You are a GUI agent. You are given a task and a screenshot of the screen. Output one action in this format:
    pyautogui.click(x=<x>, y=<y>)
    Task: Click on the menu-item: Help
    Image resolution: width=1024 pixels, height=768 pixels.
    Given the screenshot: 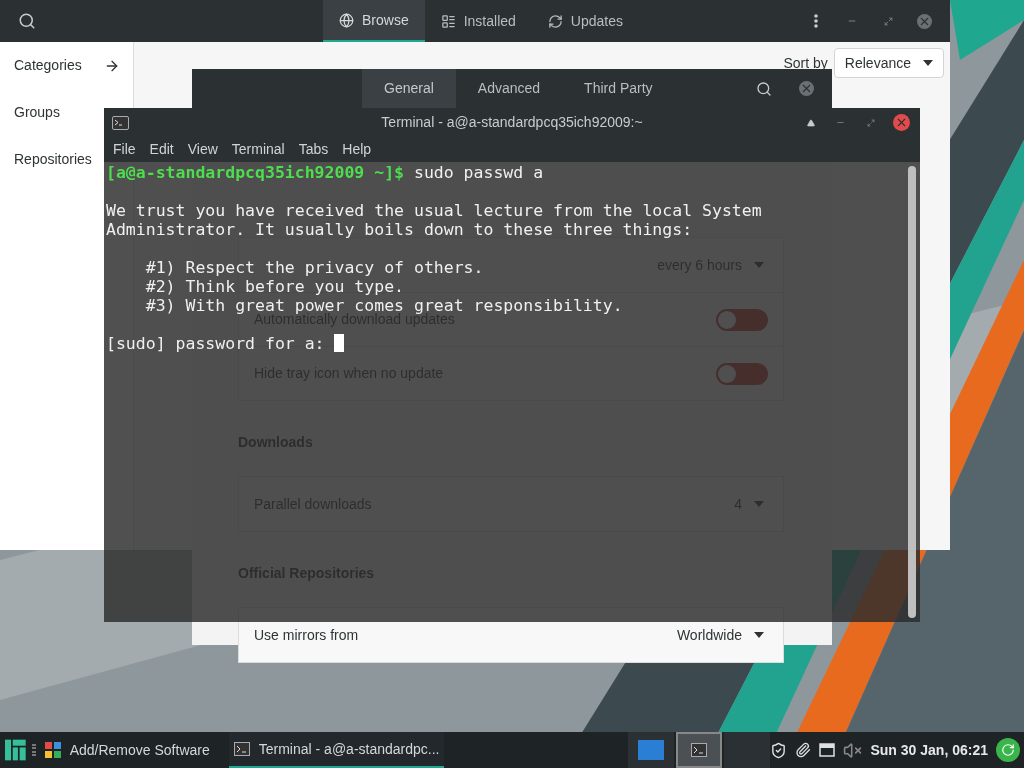 What is the action you would take?
    pyautogui.click(x=357, y=149)
    